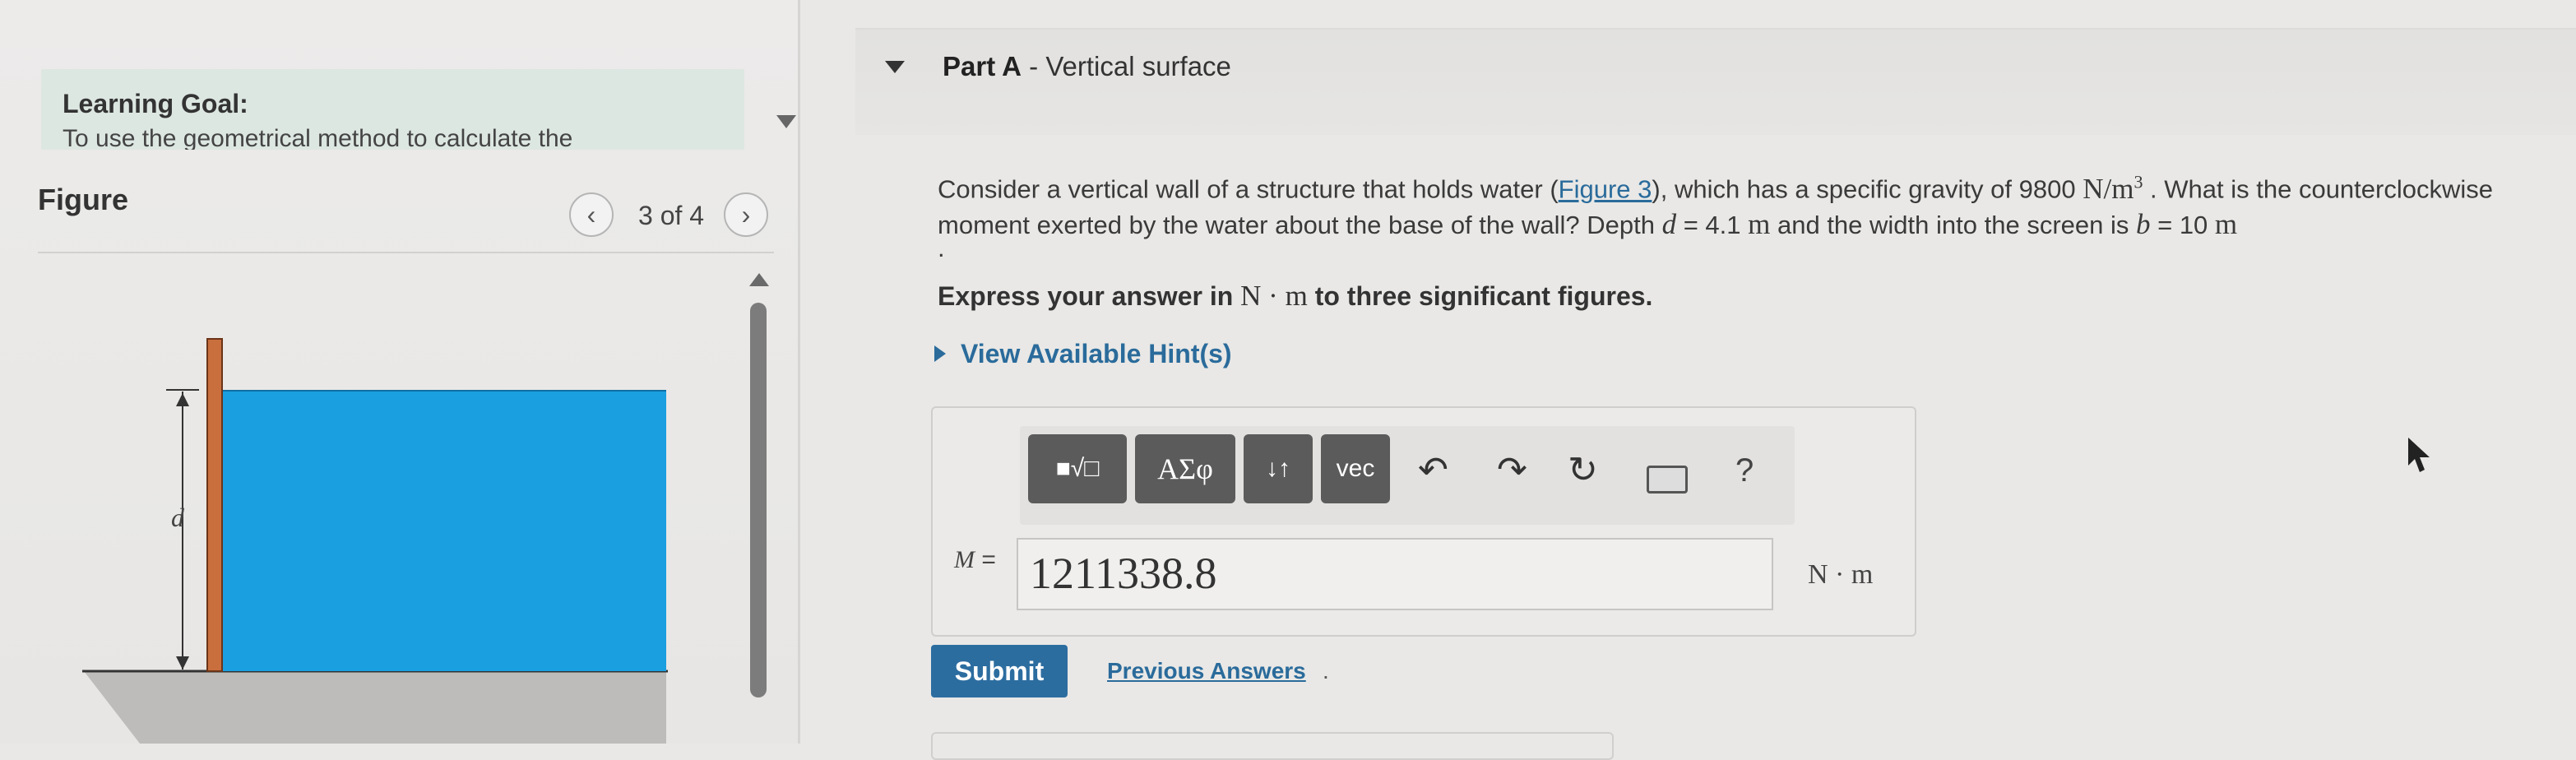 The image size is (2576, 760). I want to click on vector-button: vec, so click(1356, 468).